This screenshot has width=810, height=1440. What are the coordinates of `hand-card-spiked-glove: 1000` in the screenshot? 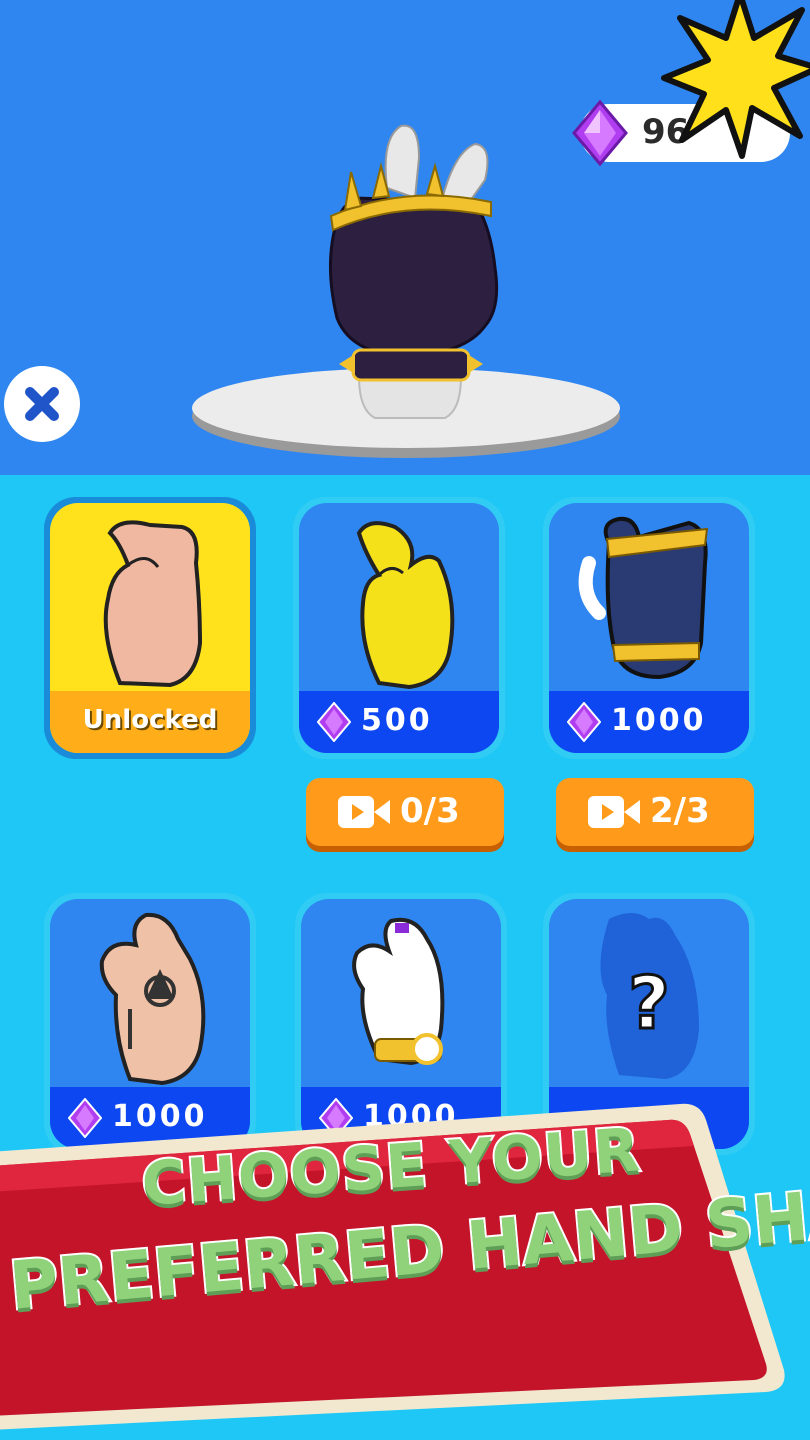 It's located at (649, 628).